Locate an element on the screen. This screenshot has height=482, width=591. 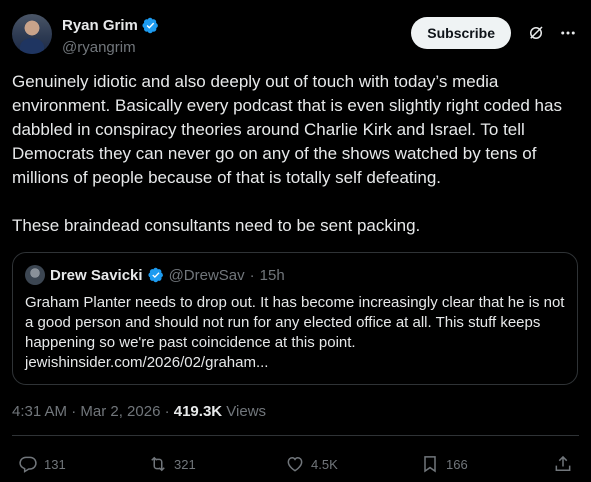
quoted-post-age: 15h is located at coordinates (272, 275).